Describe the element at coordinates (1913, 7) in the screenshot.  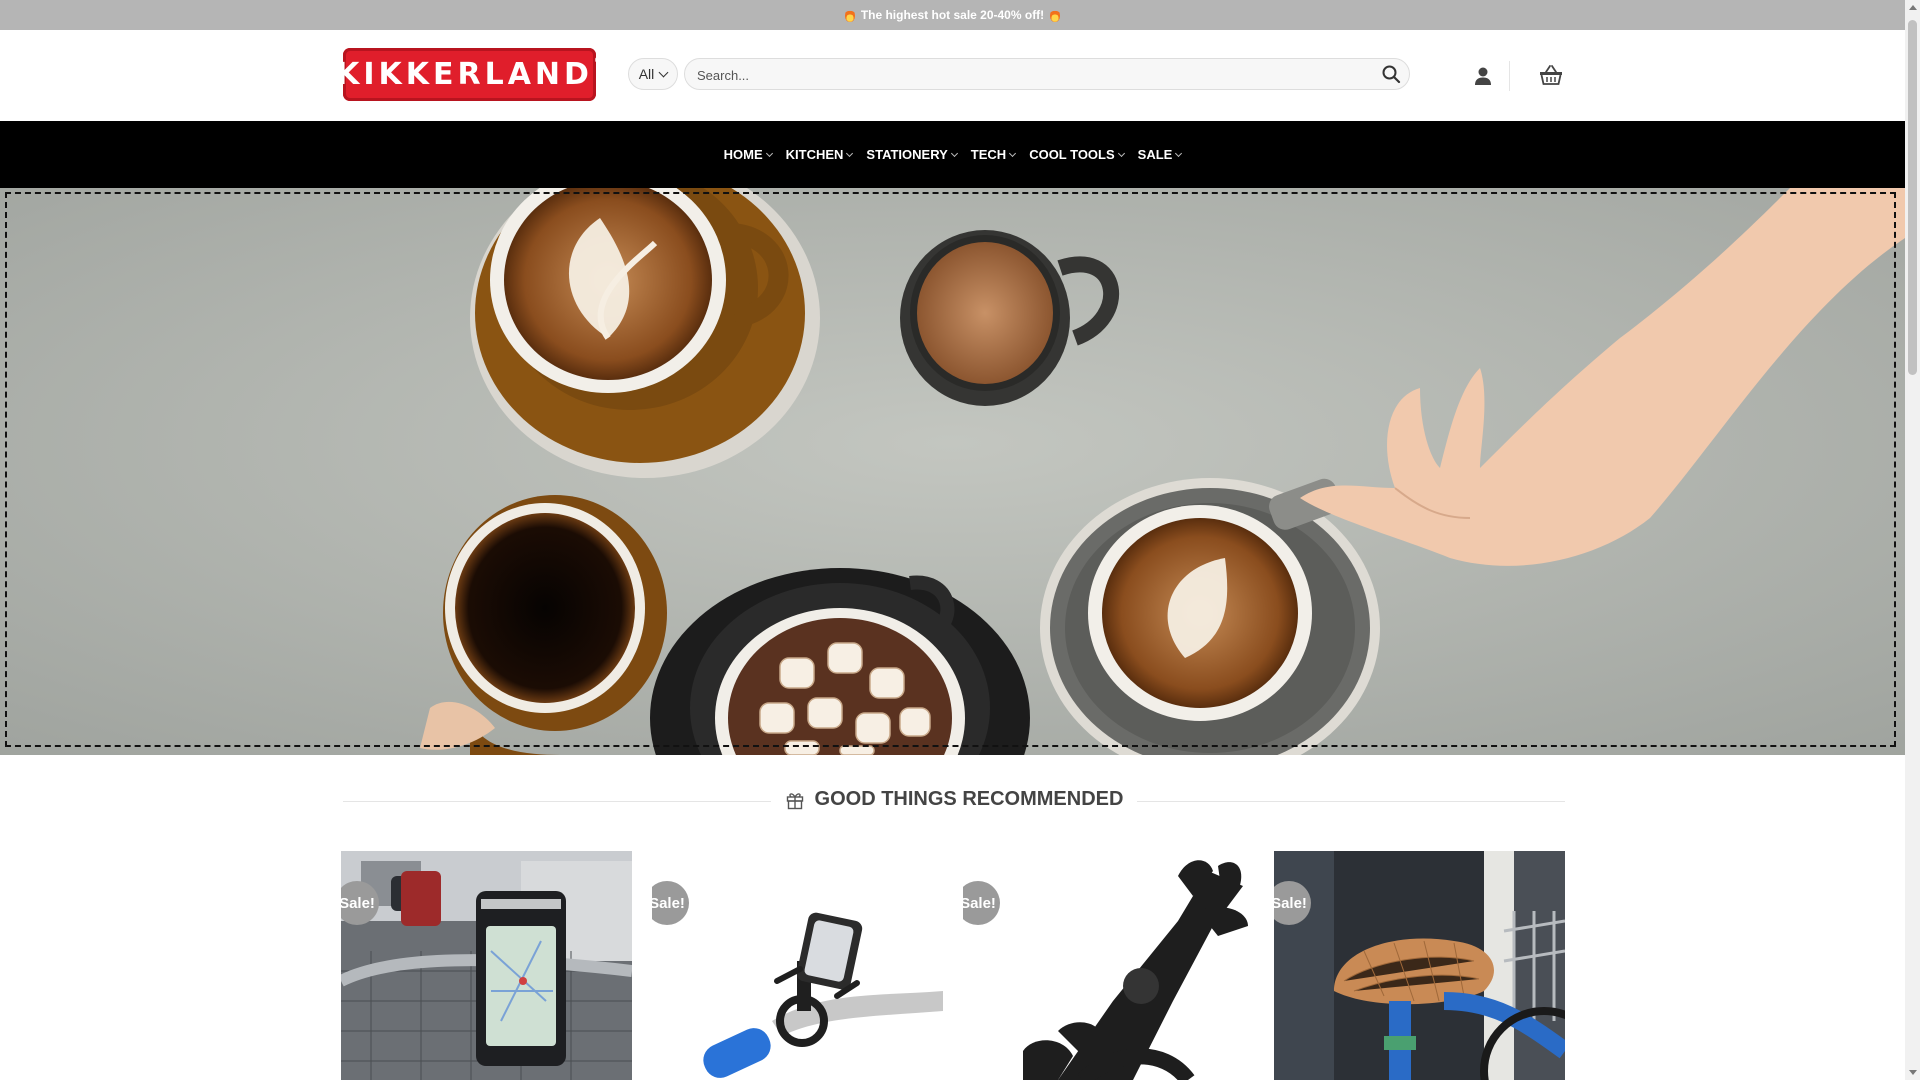
I see `scroll-up-icon` at that location.